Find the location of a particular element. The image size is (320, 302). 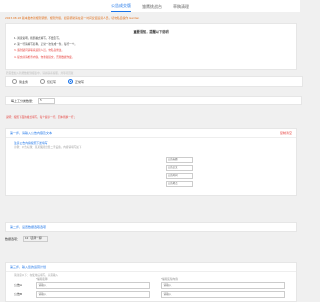

tab-drafts: 草稿清理 is located at coordinates (181, 8).